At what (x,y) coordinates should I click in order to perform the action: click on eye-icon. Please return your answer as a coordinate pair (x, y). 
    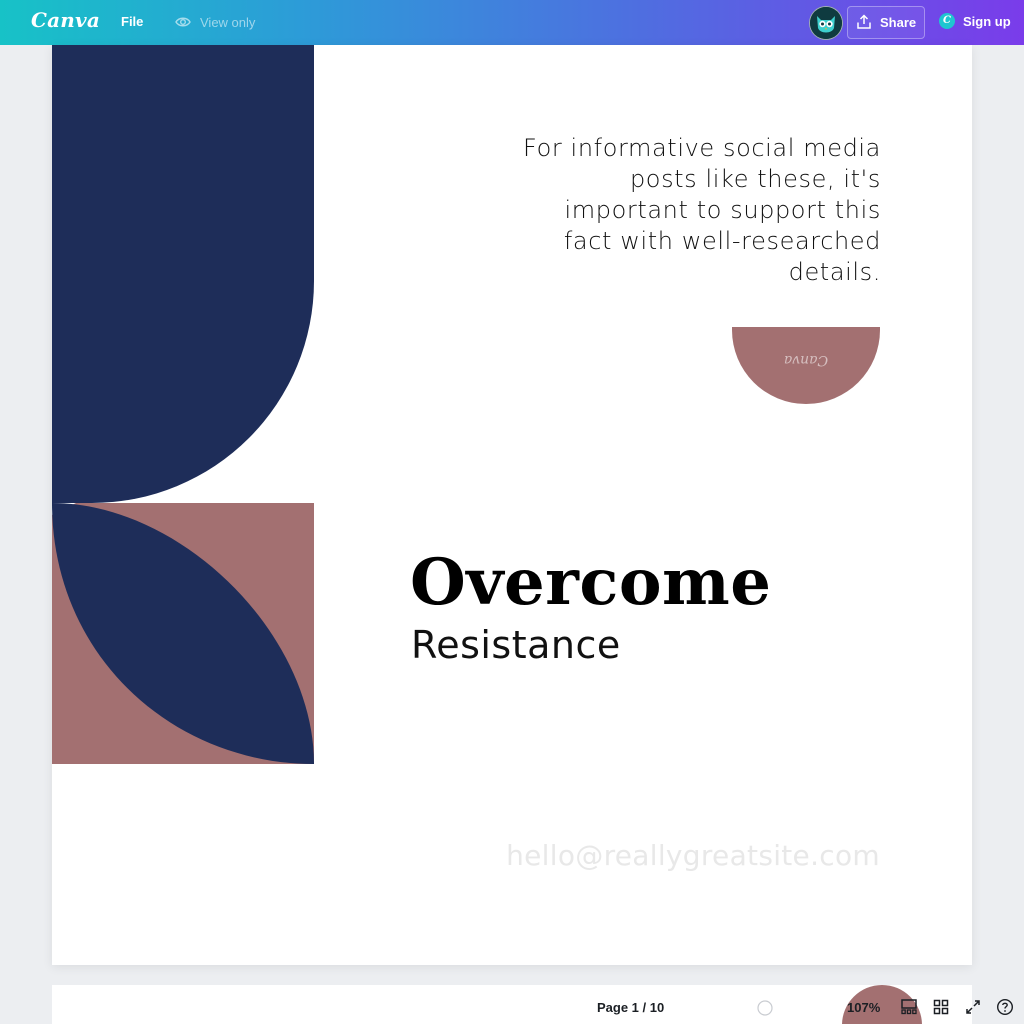
    Looking at the image, I should click on (183, 22).